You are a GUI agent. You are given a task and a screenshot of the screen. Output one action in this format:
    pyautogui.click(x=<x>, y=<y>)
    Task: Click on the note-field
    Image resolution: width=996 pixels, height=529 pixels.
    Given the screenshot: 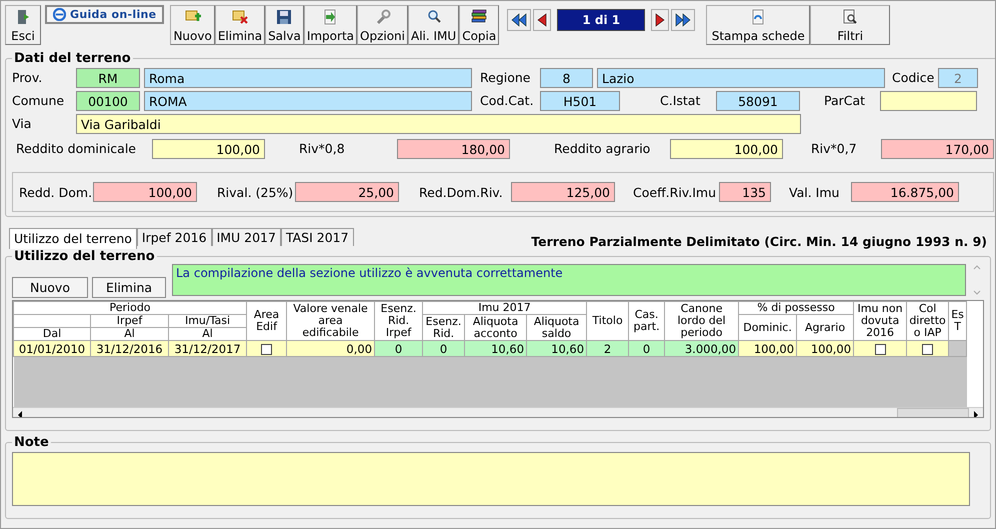 What is the action you would take?
    pyautogui.click(x=491, y=479)
    